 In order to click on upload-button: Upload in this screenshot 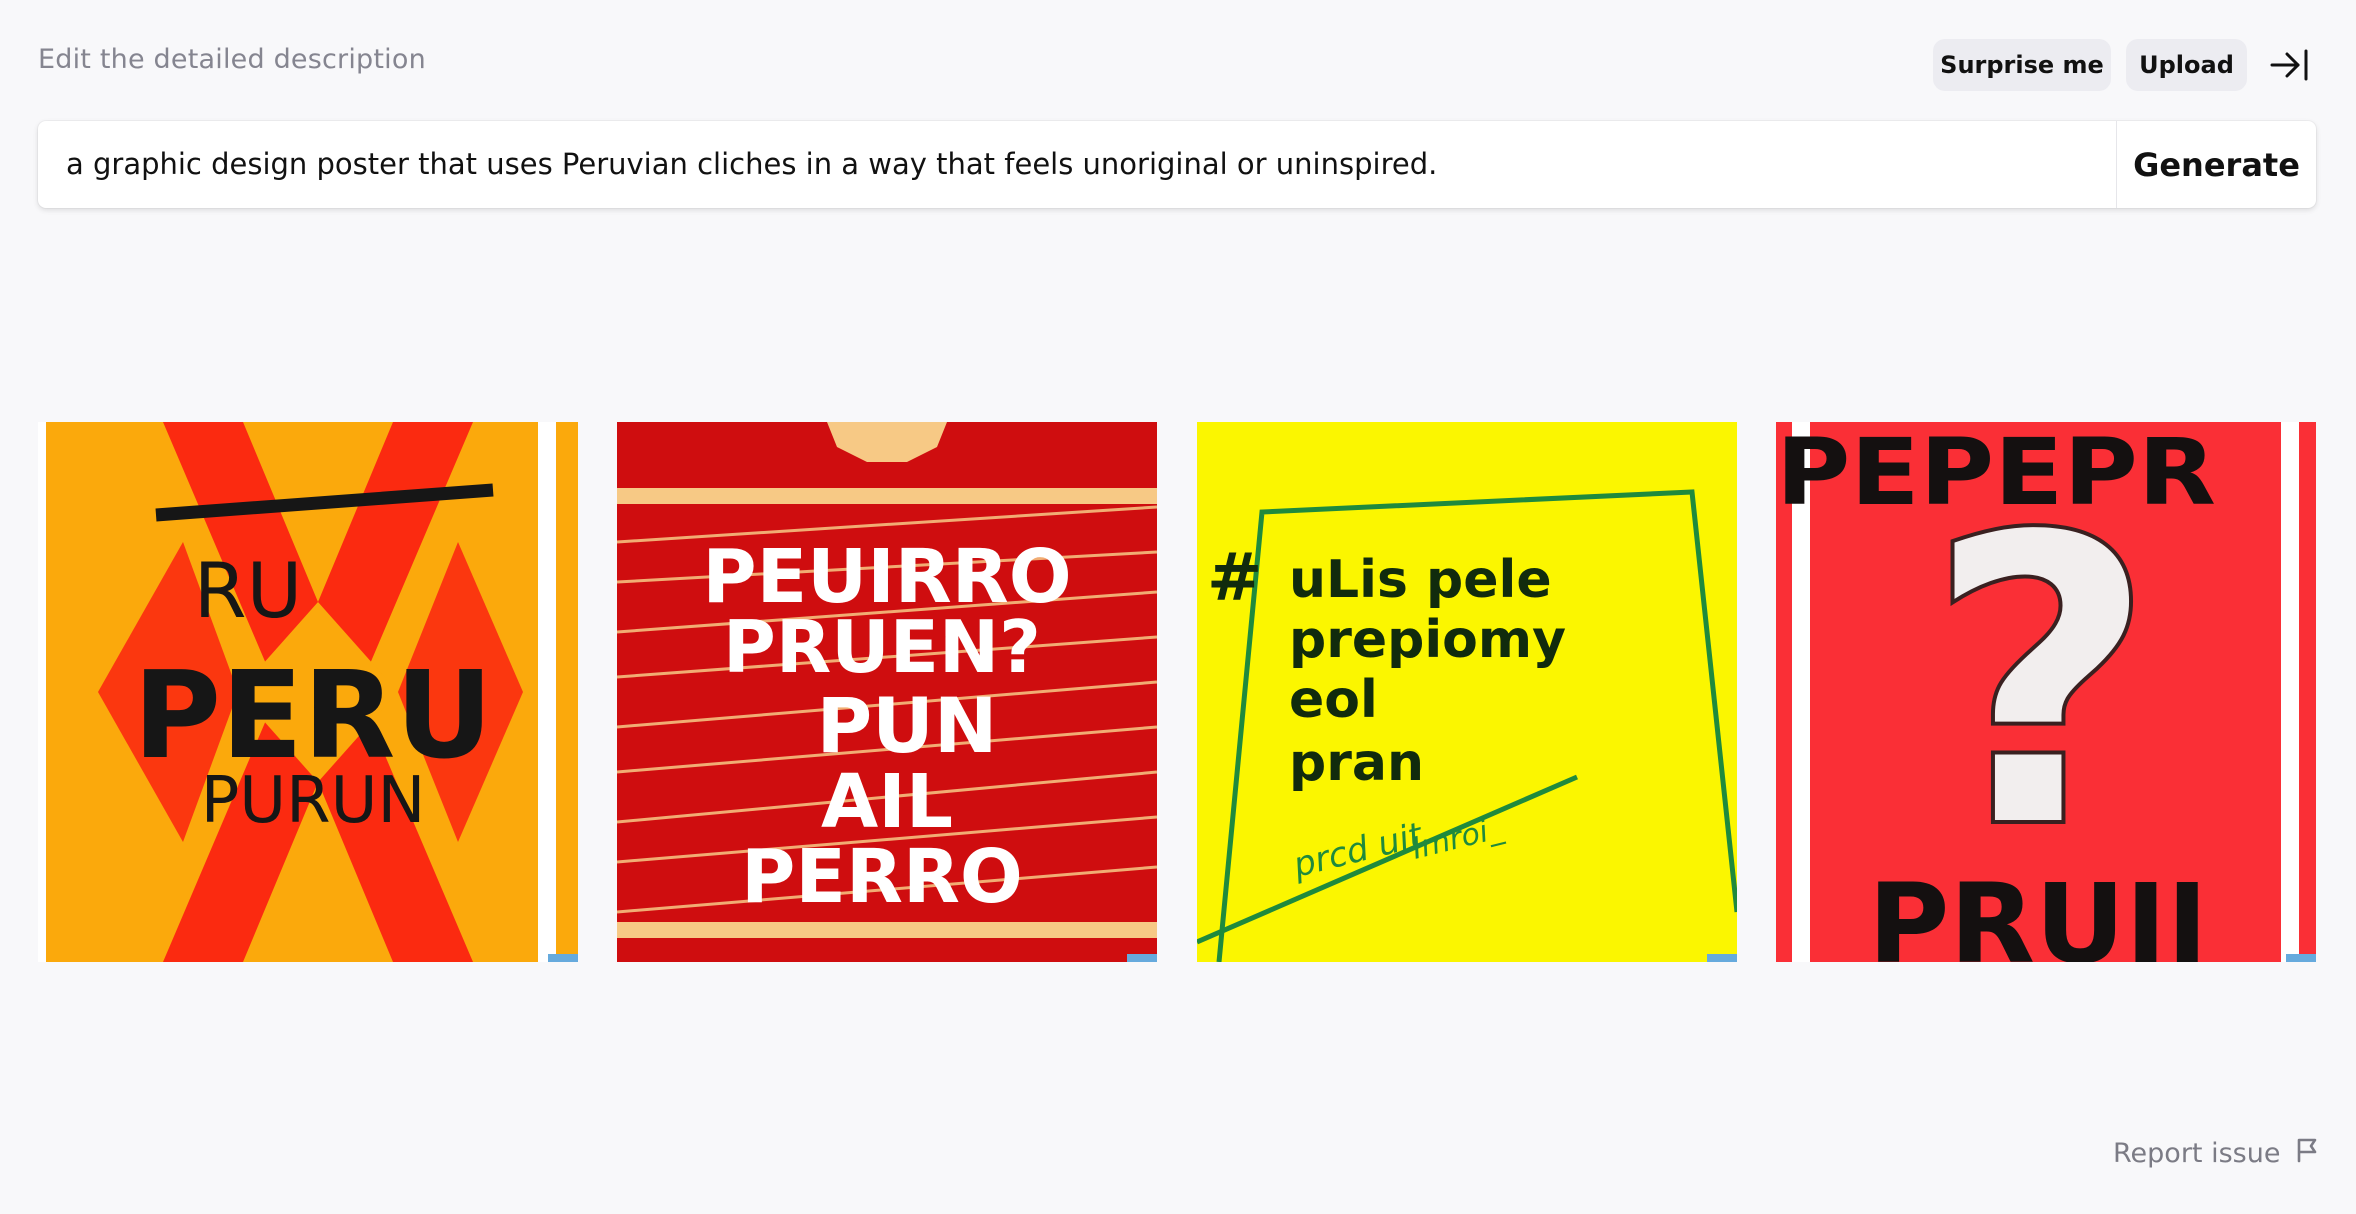, I will do `click(2186, 65)`.